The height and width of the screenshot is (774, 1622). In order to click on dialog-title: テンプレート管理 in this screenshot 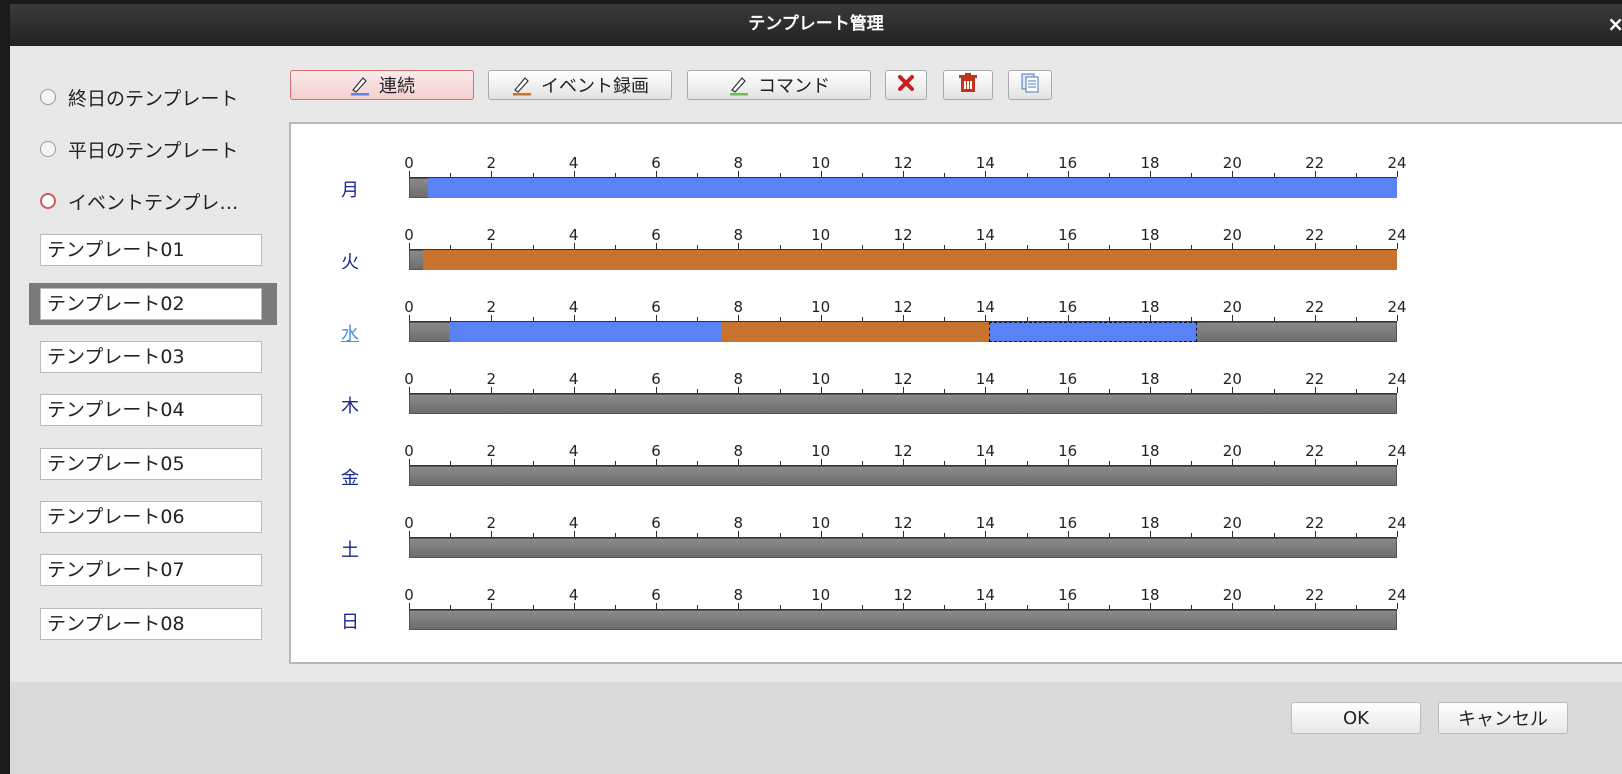, I will do `click(816, 24)`.